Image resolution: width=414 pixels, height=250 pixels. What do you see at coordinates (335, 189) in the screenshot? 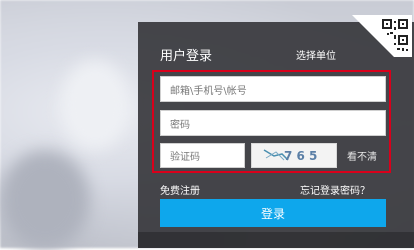
I see `forgot-password-link: 忘记登录密码？` at bounding box center [335, 189].